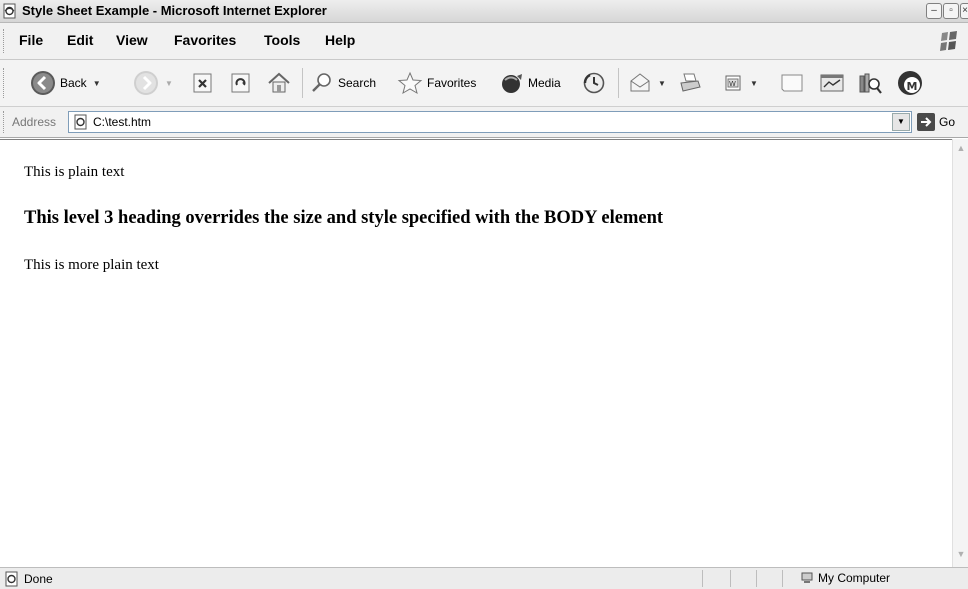 The width and height of the screenshot is (968, 589). Describe the element at coordinates (484, 578) in the screenshot. I see `status-bar: Done My Computer` at that location.